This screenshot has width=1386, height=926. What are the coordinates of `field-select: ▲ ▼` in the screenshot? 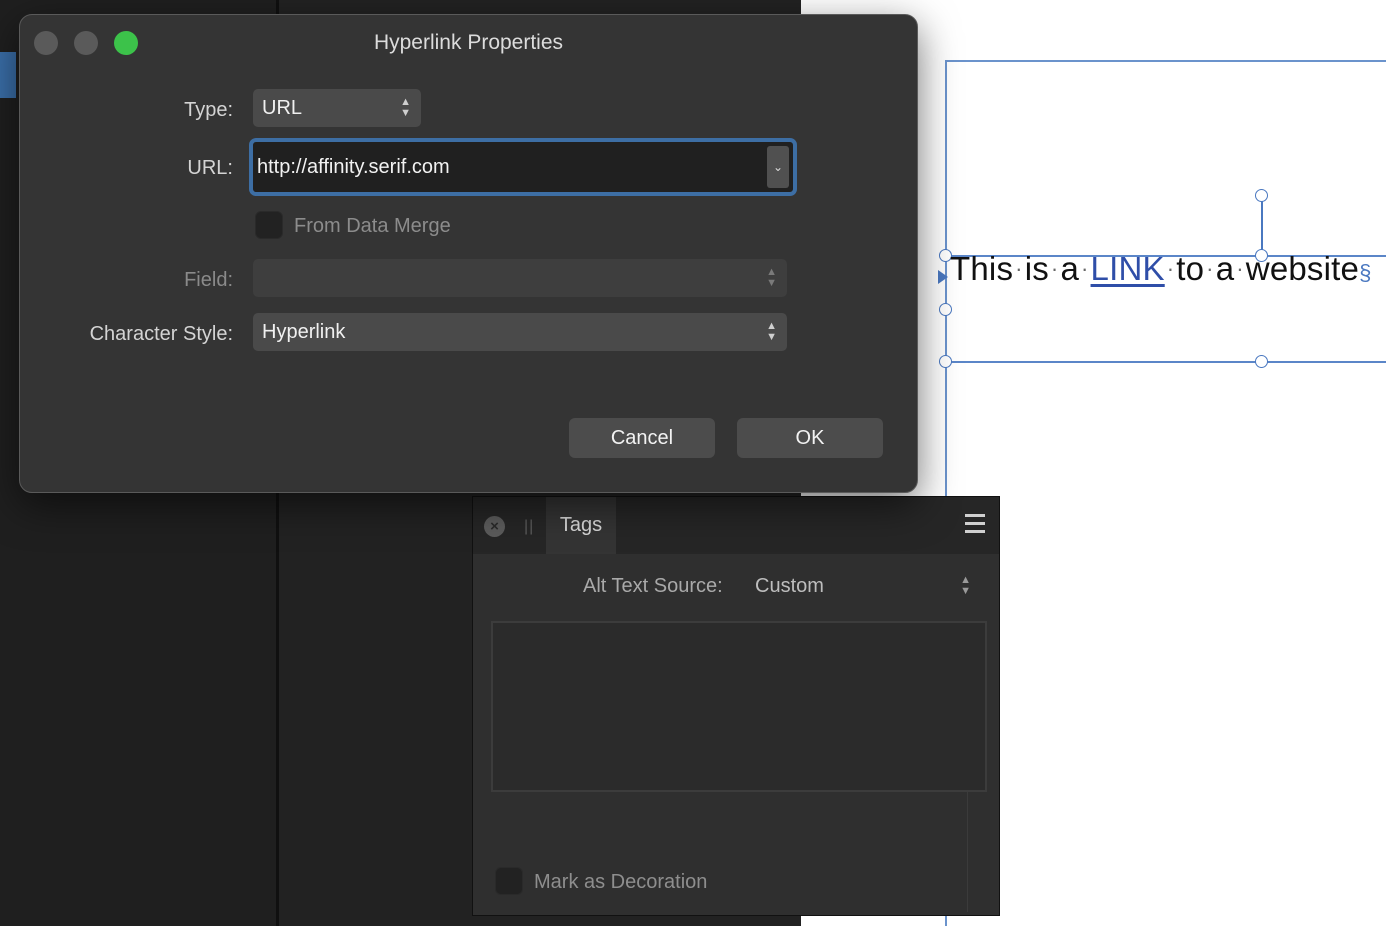 It's located at (520, 278).